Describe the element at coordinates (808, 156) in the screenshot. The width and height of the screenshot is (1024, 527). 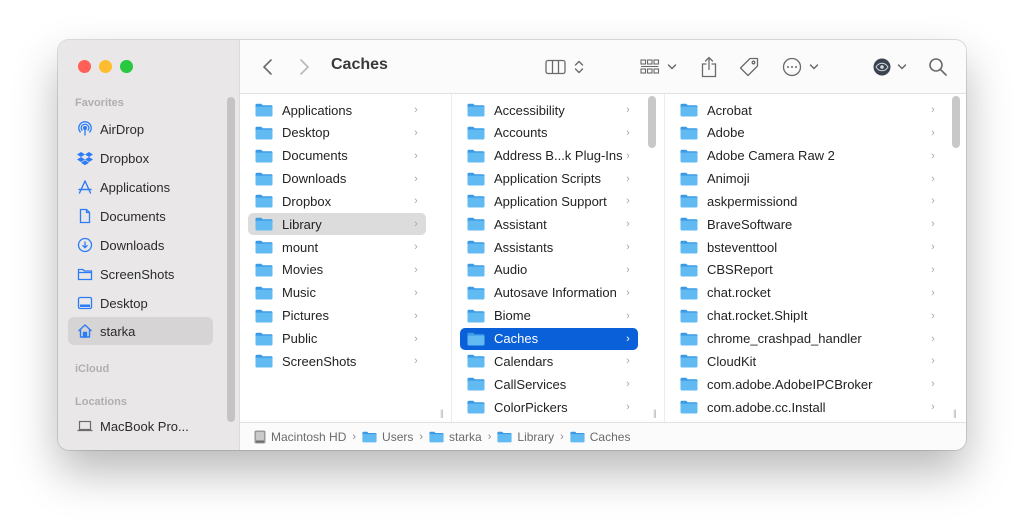
I see `folder-row: Adobe Camera Raw 2 ›` at that location.